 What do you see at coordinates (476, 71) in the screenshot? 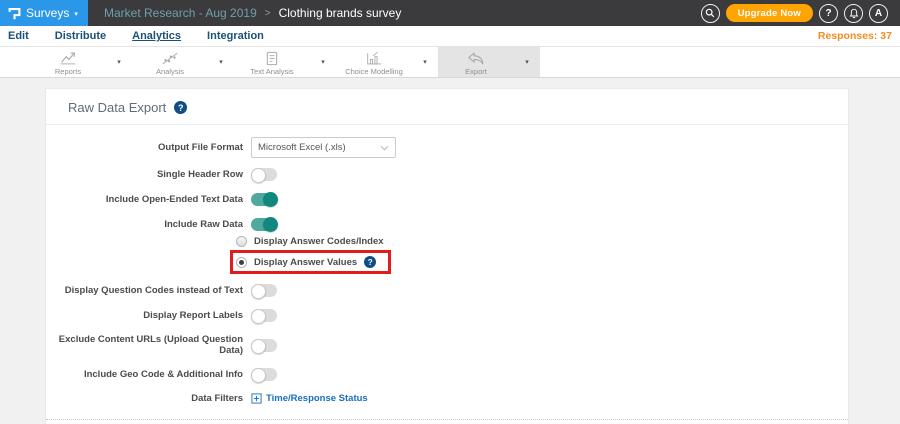
I see `toolbar-item-label: Export` at bounding box center [476, 71].